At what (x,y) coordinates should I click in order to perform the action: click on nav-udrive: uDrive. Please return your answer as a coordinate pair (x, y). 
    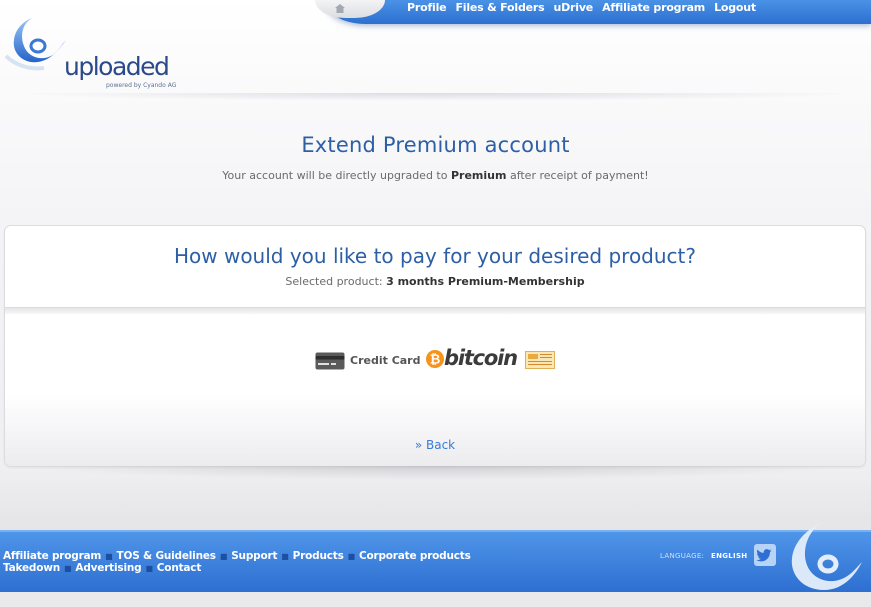
    Looking at the image, I should click on (573, 8).